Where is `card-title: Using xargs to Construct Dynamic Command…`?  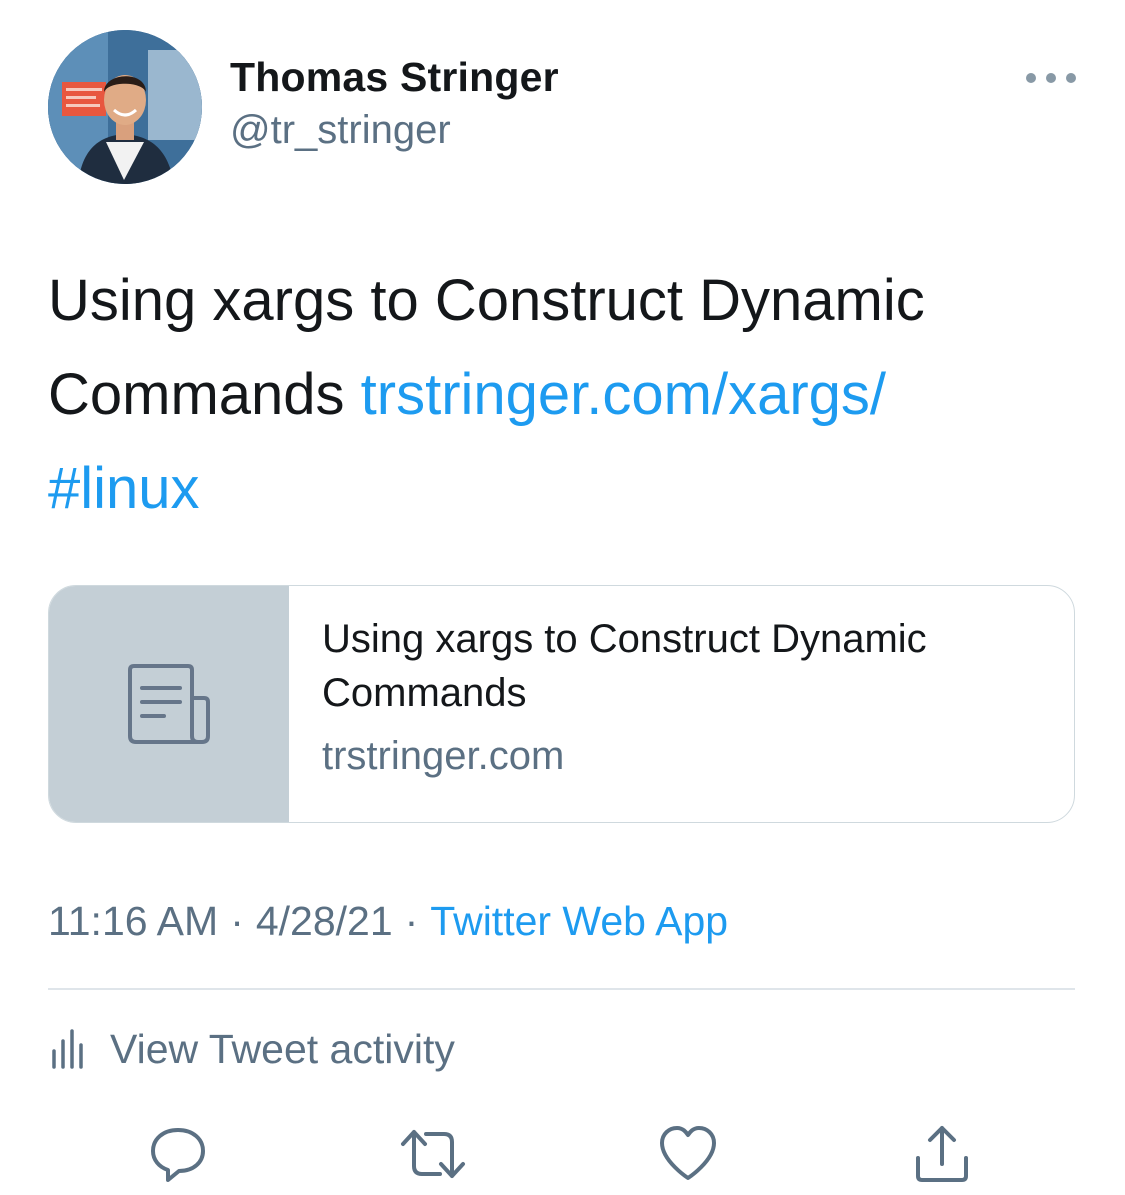 card-title: Using xargs to Construct Dynamic Command… is located at coordinates (624, 666).